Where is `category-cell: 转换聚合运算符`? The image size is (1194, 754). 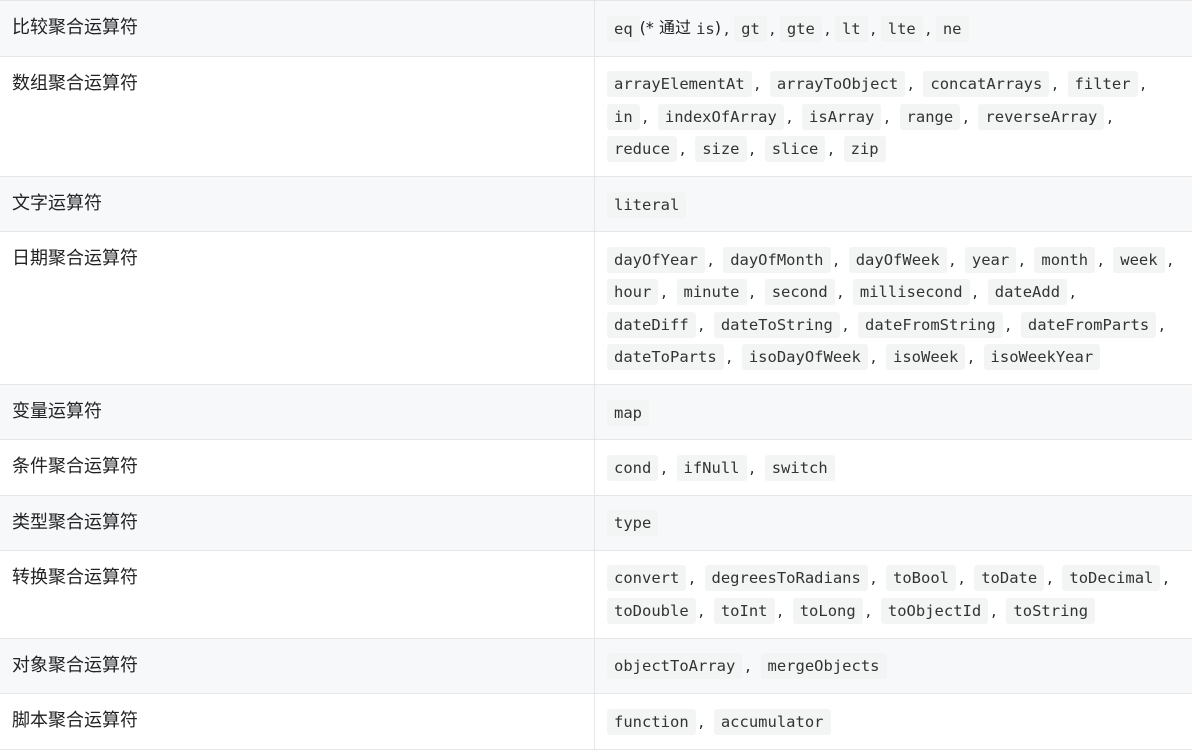 category-cell: 转换聚合运算符 is located at coordinates (297, 594).